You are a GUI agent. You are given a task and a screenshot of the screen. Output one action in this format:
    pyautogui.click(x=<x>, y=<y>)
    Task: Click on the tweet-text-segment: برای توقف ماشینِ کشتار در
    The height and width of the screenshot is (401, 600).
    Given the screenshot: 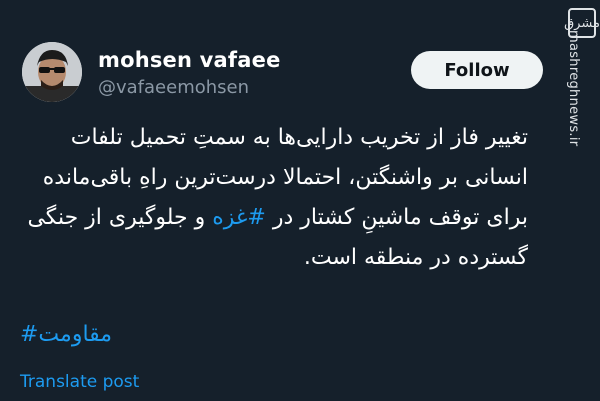 What is the action you would take?
    pyautogui.click(x=396, y=217)
    